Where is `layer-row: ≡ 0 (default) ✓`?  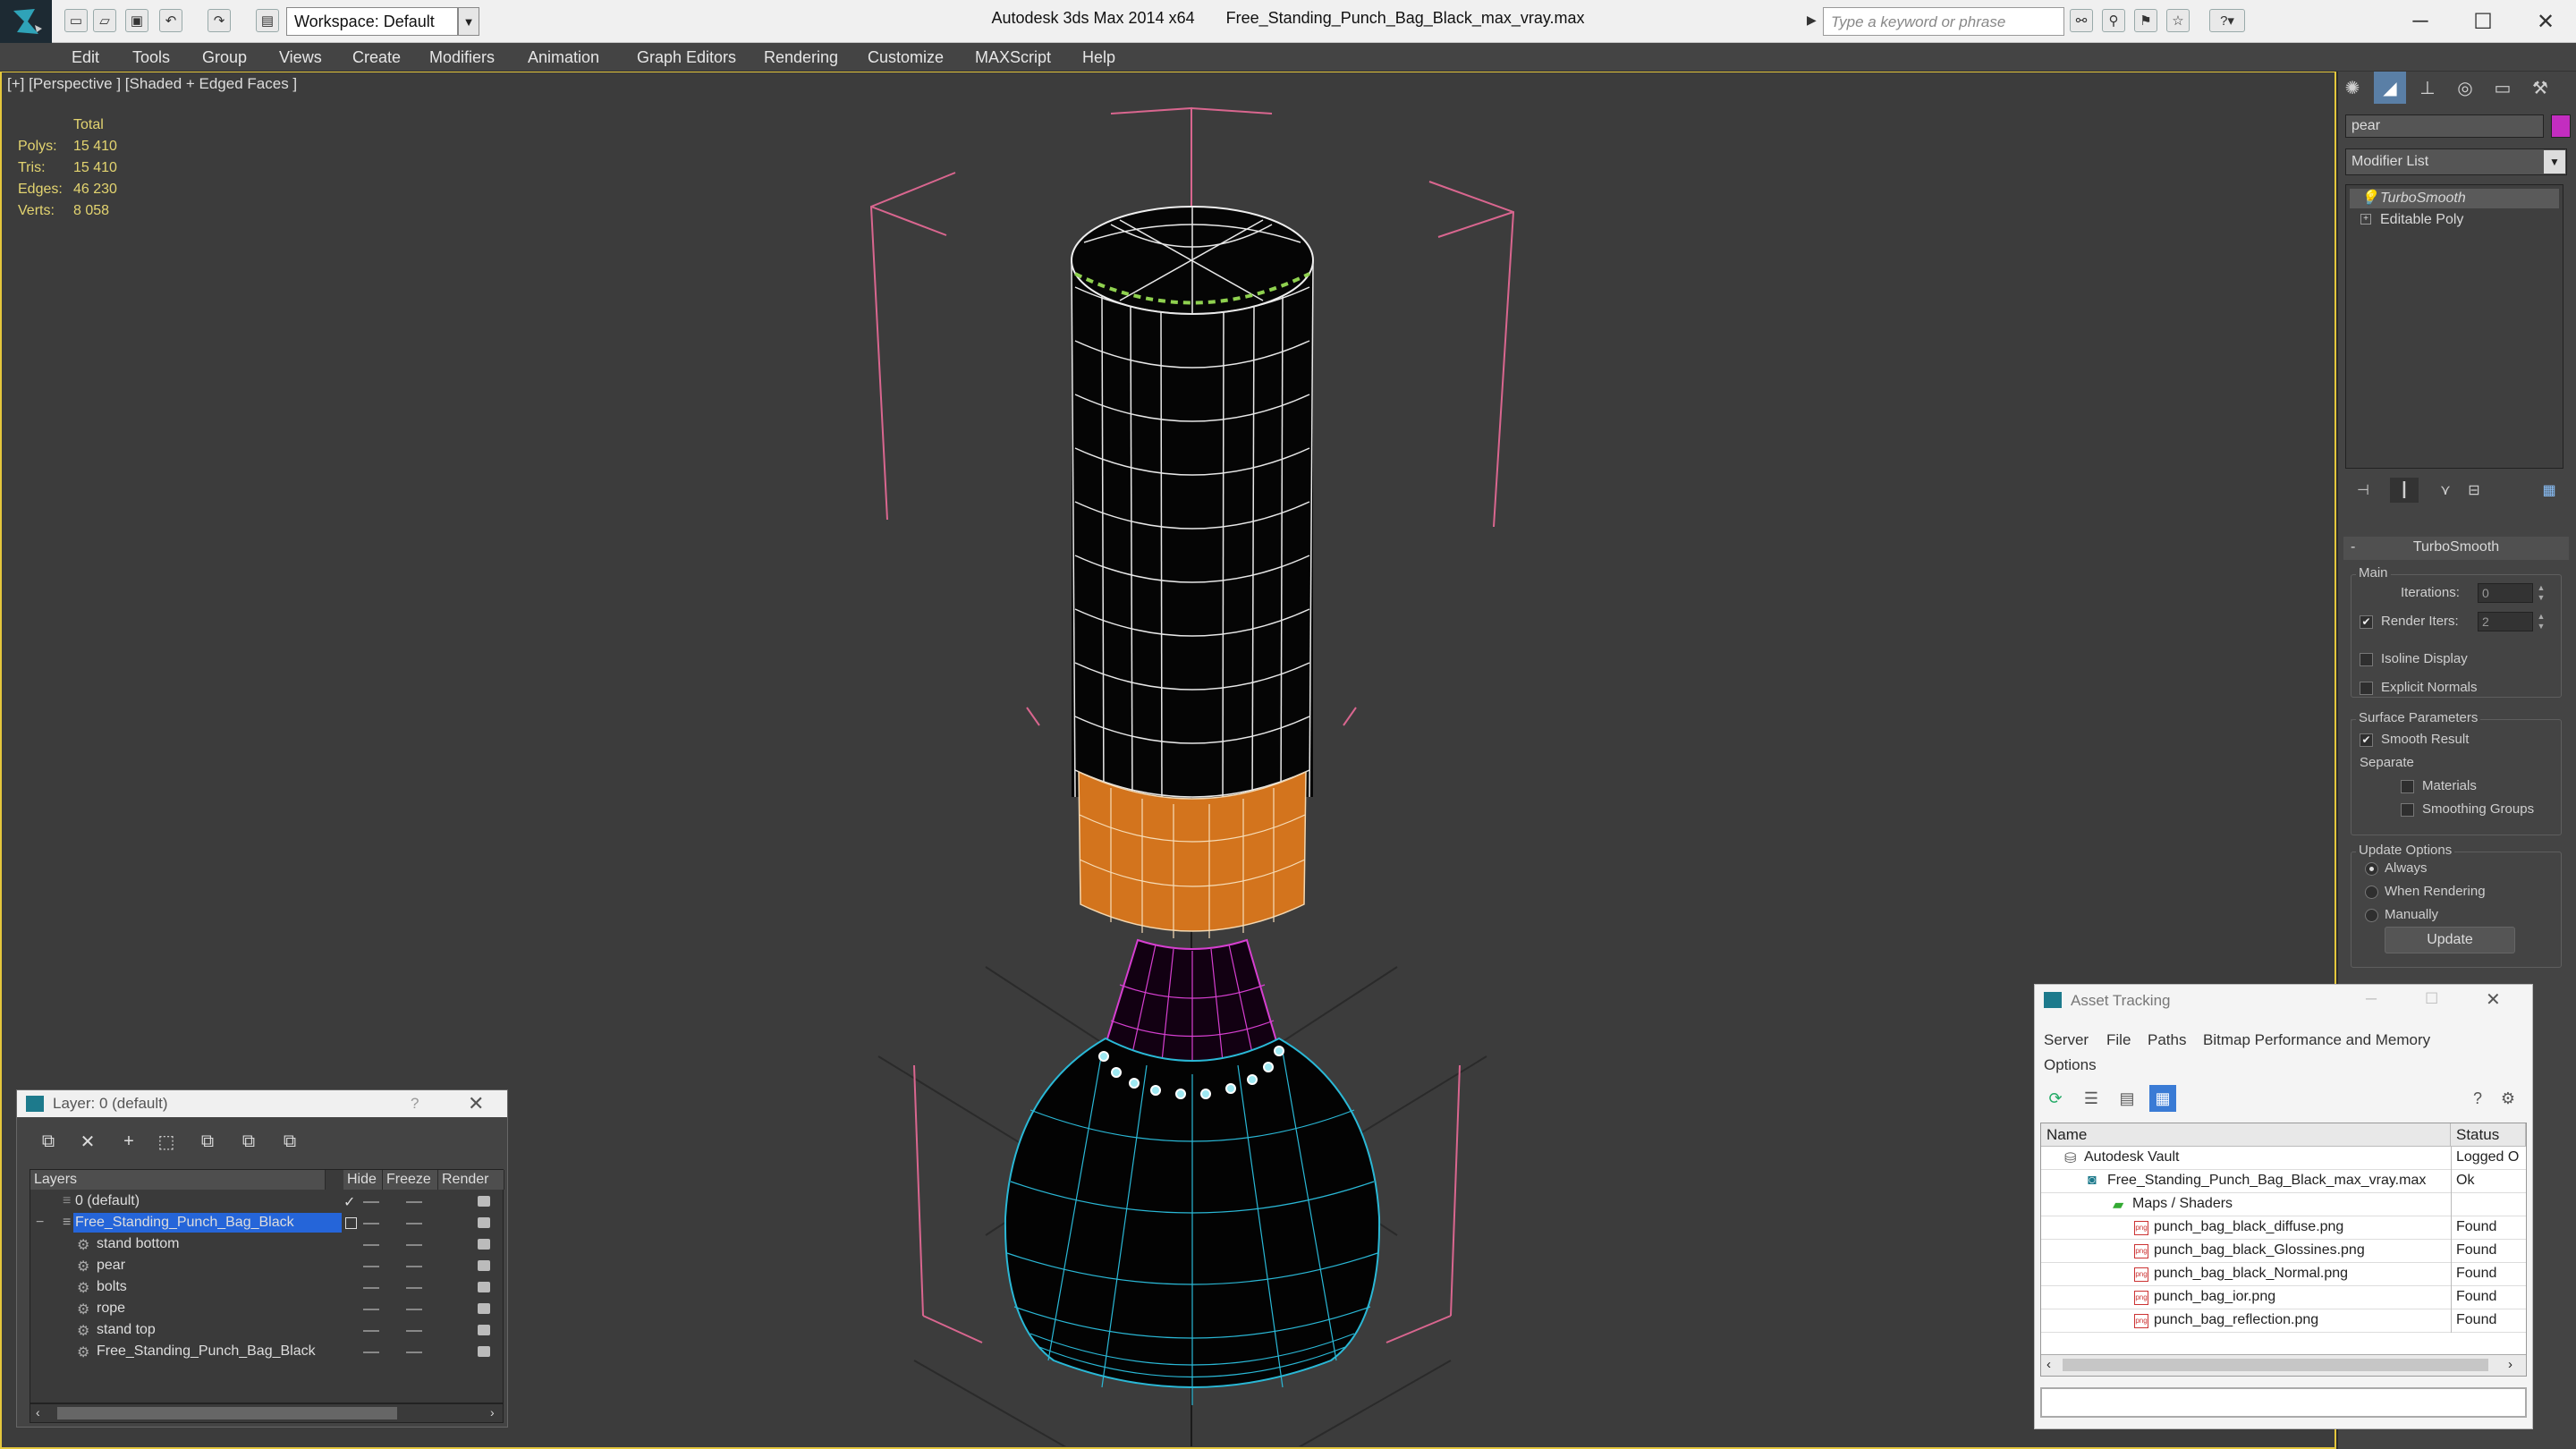 layer-row: ≡ 0 (default) ✓ is located at coordinates (266, 1202).